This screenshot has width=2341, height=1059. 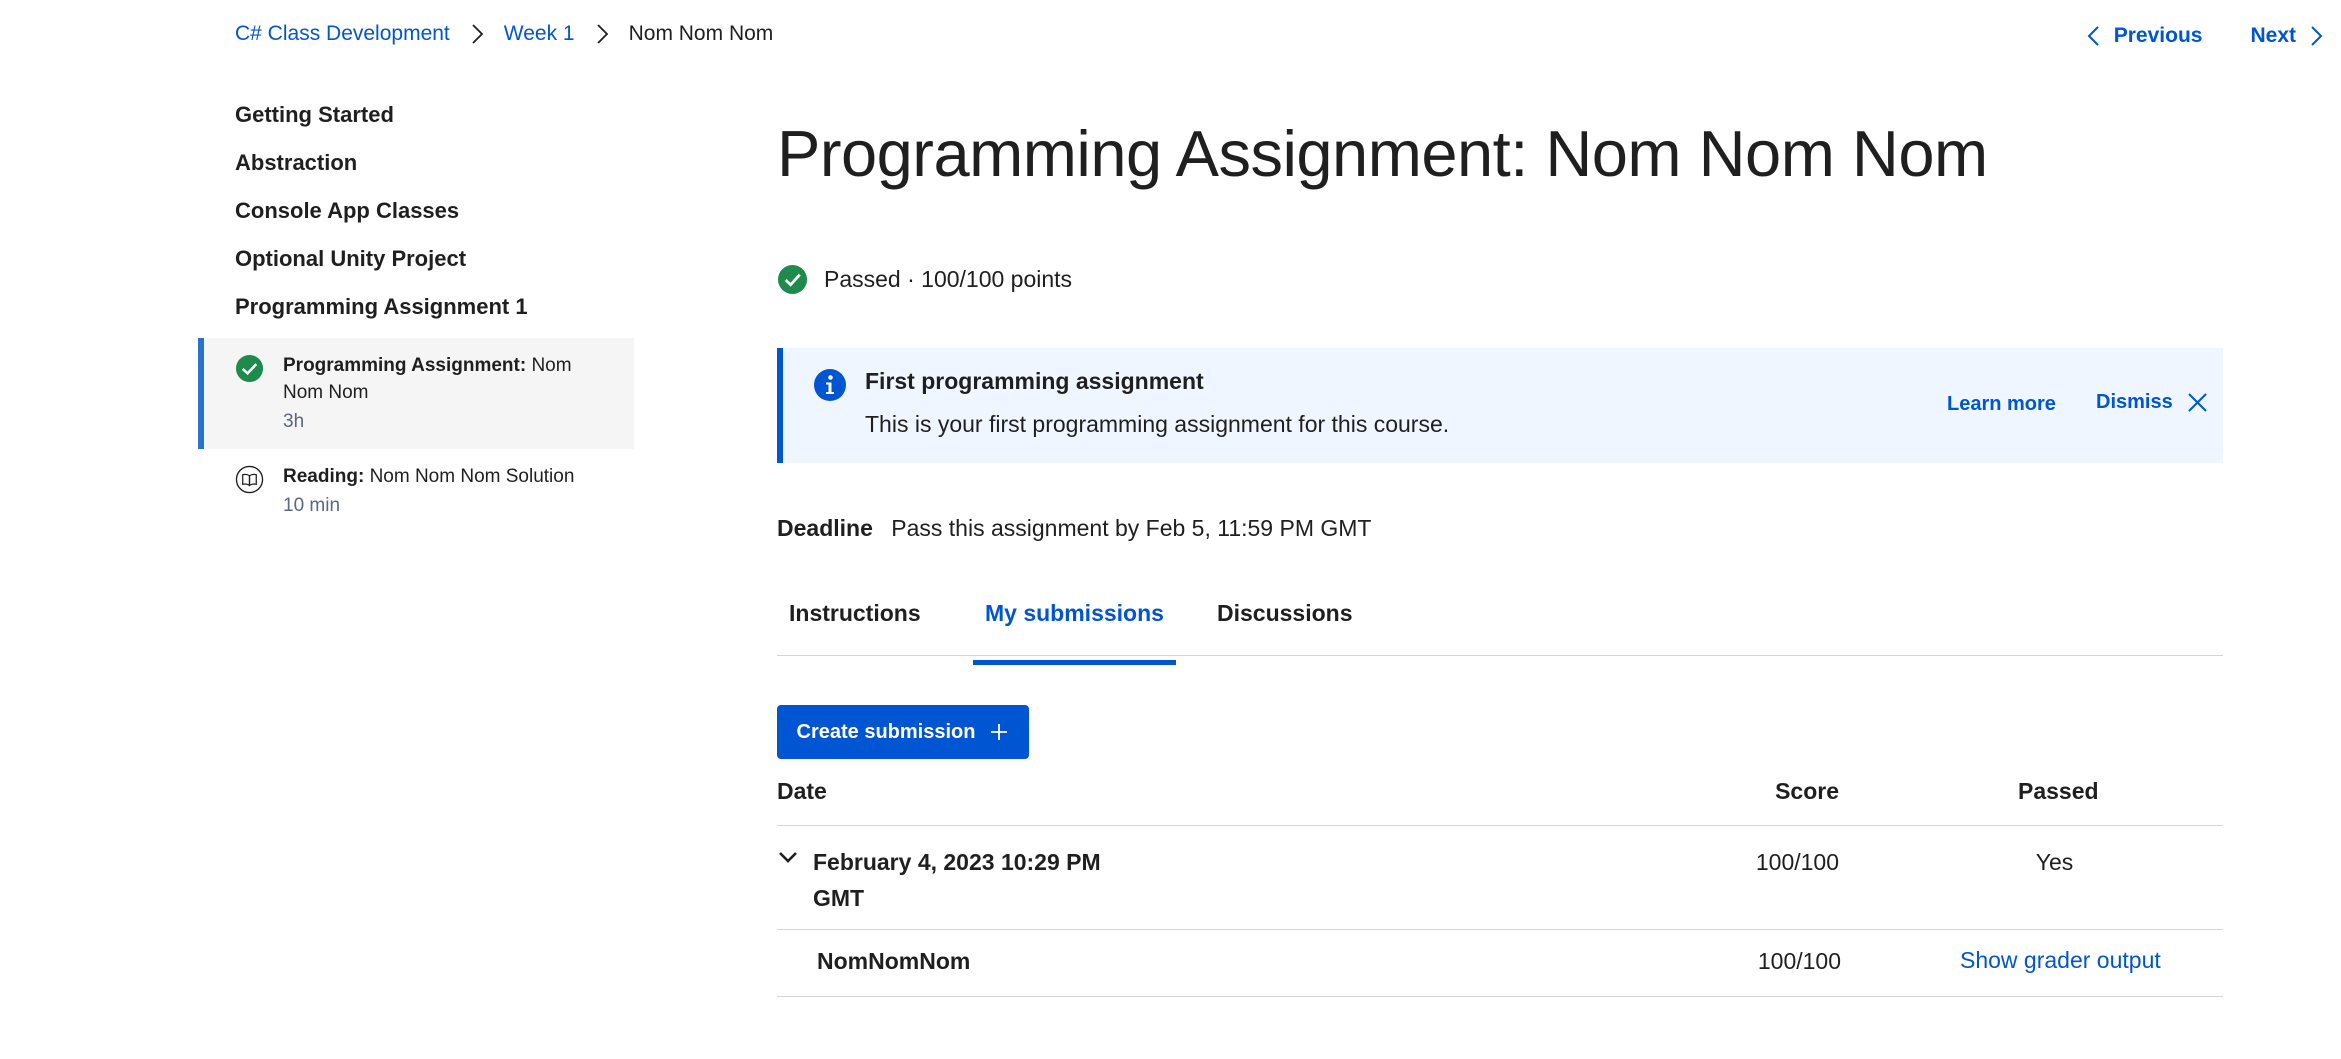 I want to click on sidebar-section-optional-unity-project: Optional Unity Project, so click(x=416, y=266).